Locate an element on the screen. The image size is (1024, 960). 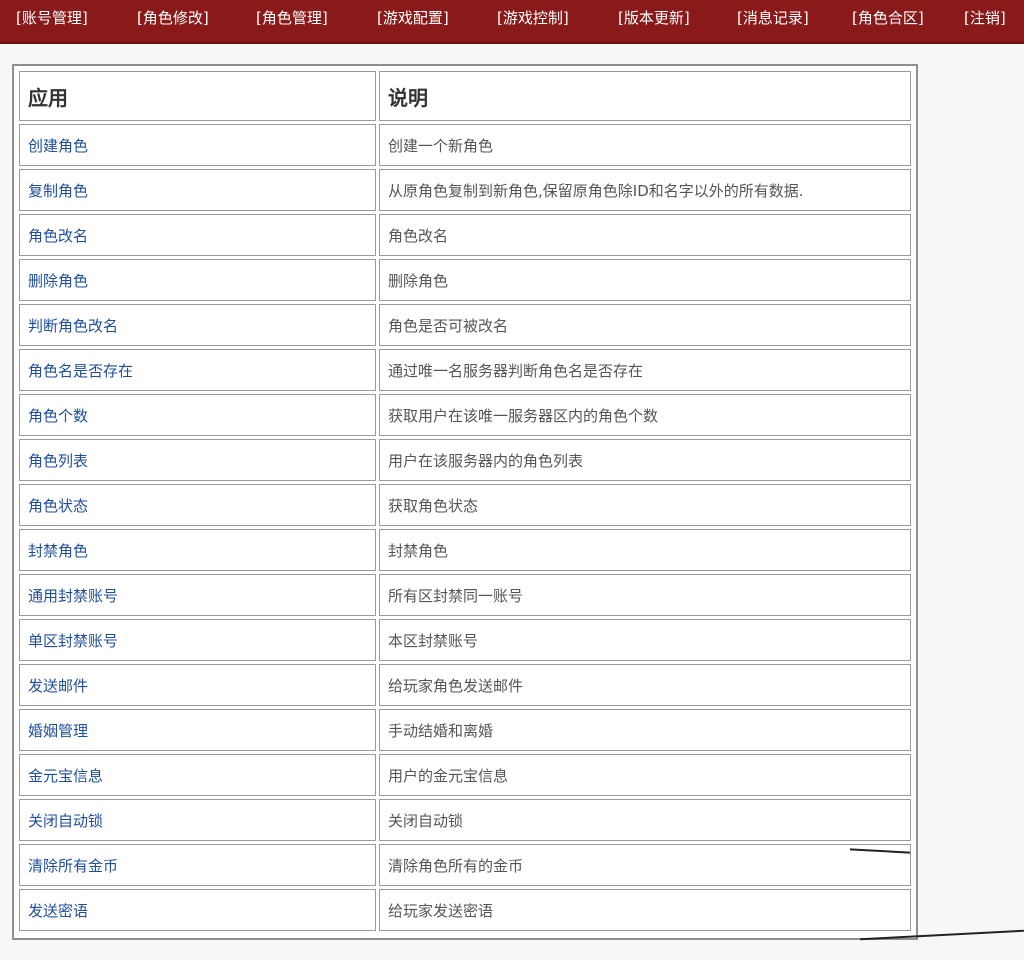
table-row: 婚姻管理 手动结婚和离婚 is located at coordinates (465, 730).